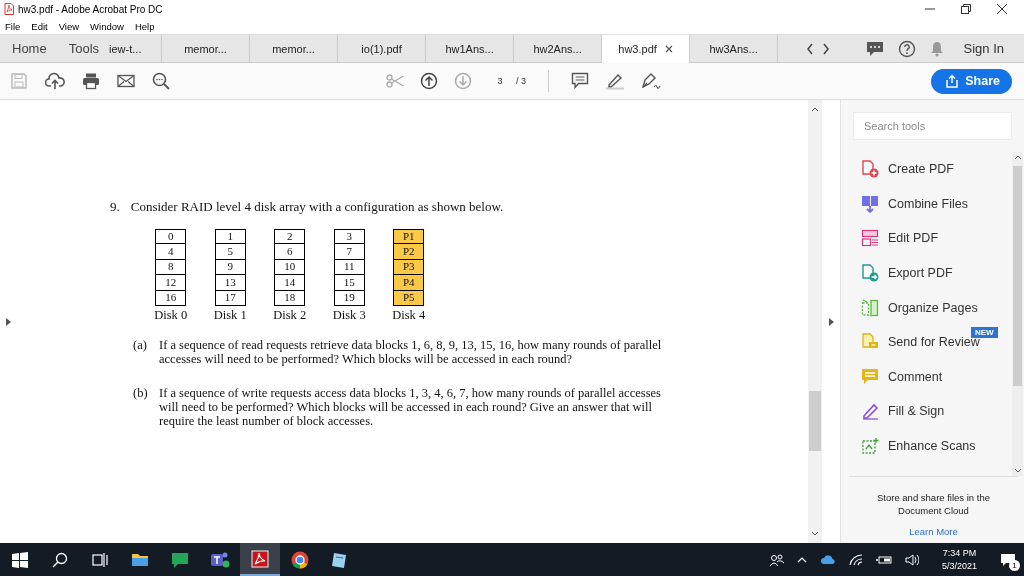 This screenshot has width=1024, height=576. I want to click on pen-signature-icon, so click(651, 81).